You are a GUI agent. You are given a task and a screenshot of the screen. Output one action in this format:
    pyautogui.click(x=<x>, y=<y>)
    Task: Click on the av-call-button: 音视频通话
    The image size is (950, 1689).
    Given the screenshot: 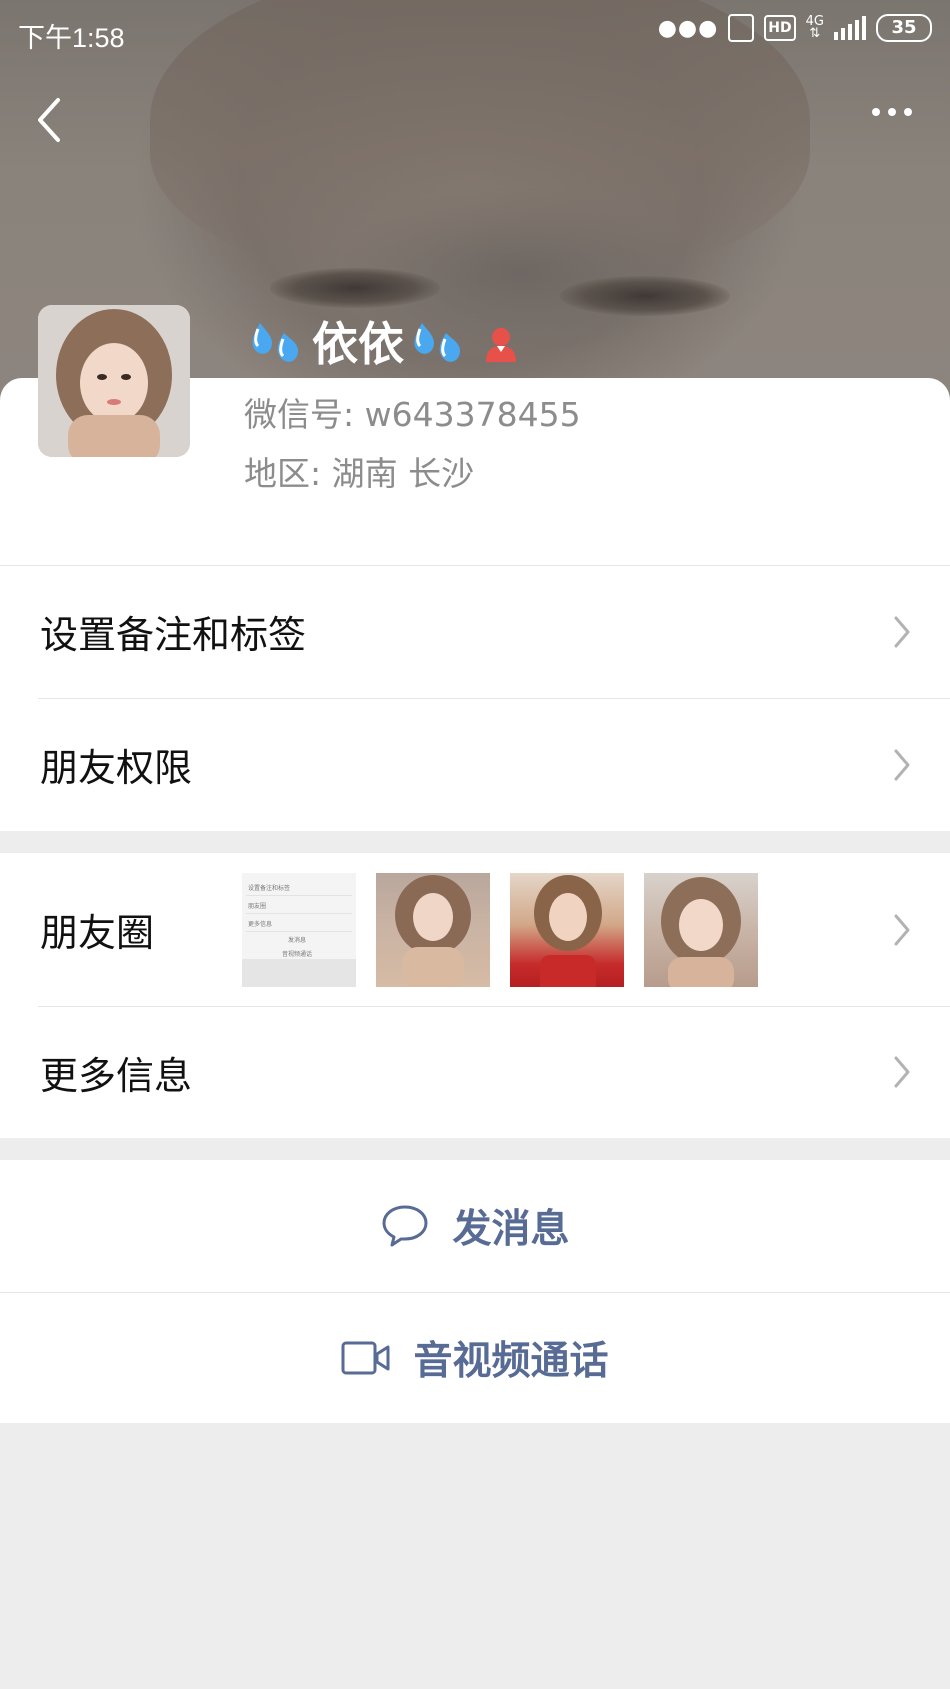 What is the action you would take?
    pyautogui.click(x=475, y=1358)
    